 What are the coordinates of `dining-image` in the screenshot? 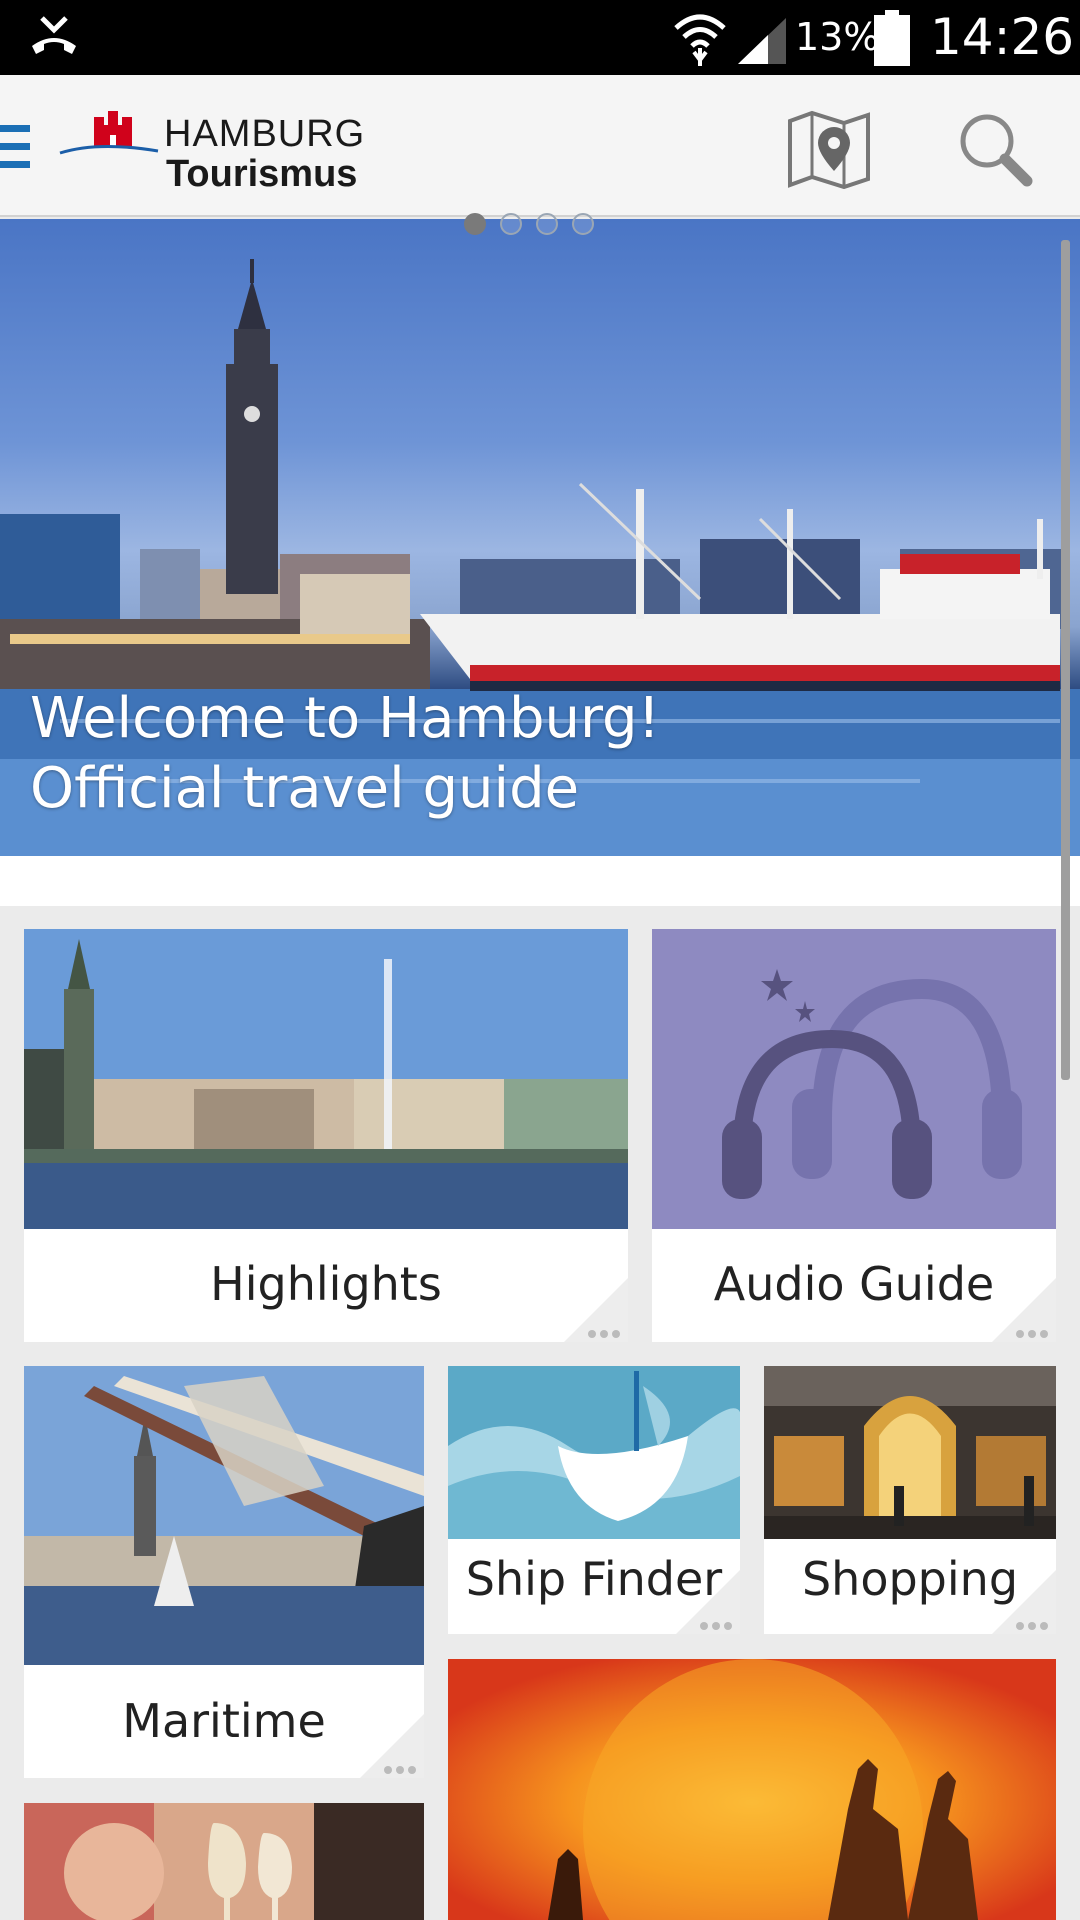 It's located at (224, 1861).